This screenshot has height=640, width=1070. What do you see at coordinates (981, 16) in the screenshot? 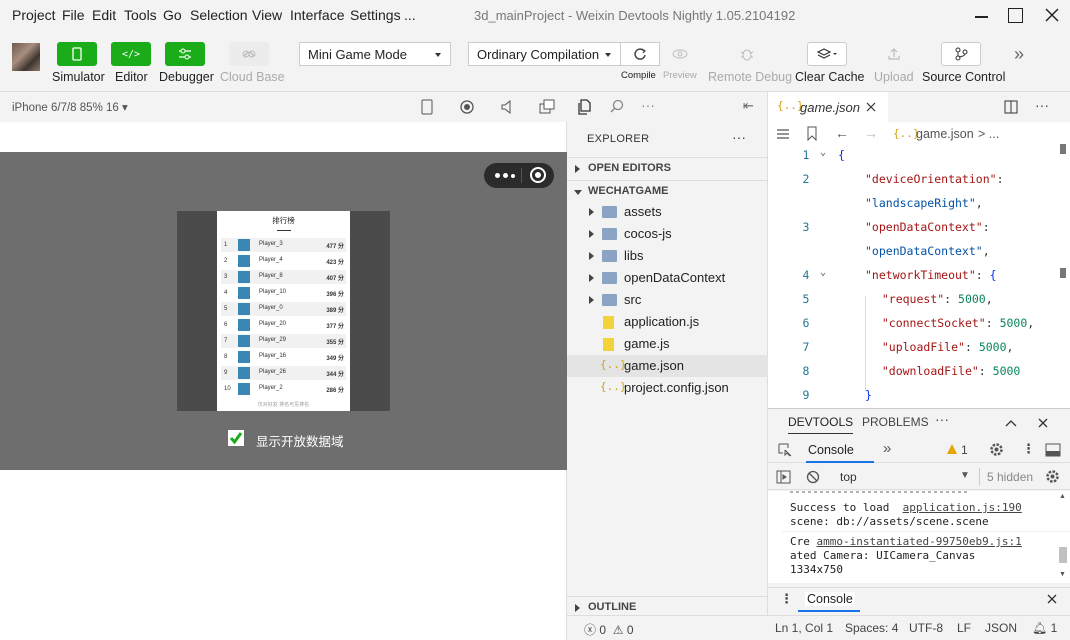
I see `minimize-icon` at bounding box center [981, 16].